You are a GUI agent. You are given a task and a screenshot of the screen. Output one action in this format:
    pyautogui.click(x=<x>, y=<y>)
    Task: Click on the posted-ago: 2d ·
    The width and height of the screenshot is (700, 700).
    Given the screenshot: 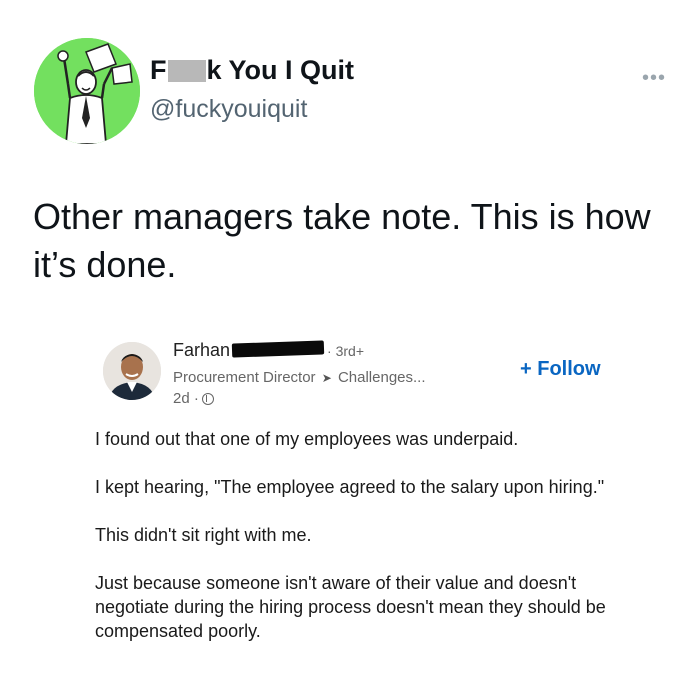 What is the action you would take?
    pyautogui.click(x=186, y=398)
    